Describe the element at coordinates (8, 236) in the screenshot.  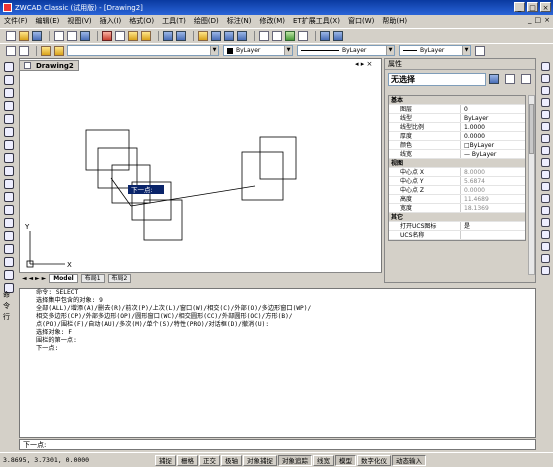
I see `point-icon` at that location.